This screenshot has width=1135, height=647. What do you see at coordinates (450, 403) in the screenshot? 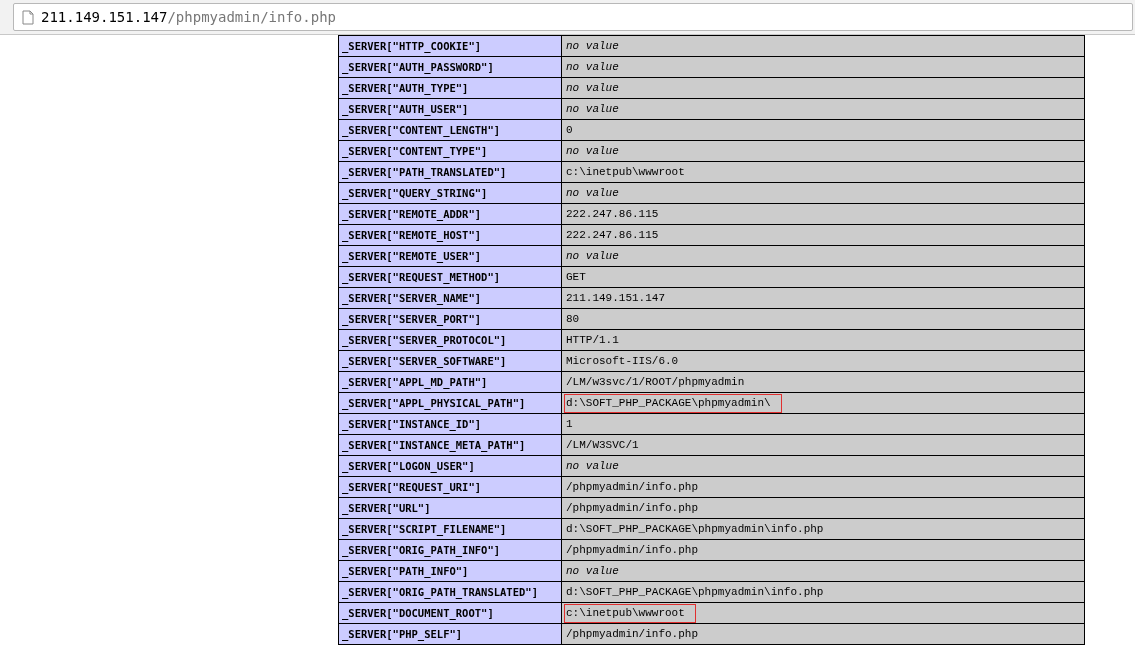
I see `key-cell: _SERVER["APPL_PHYSICAL_PATH"]` at bounding box center [450, 403].